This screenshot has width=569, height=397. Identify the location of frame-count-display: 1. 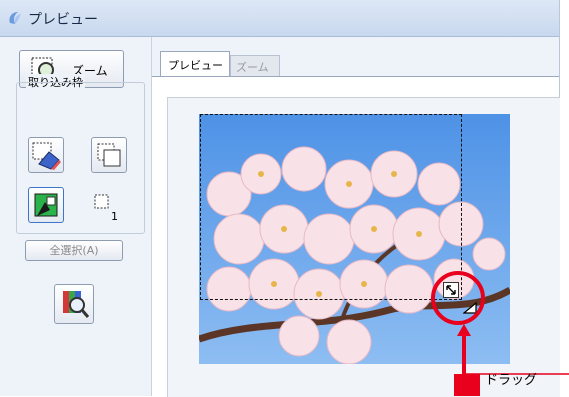
(107, 209).